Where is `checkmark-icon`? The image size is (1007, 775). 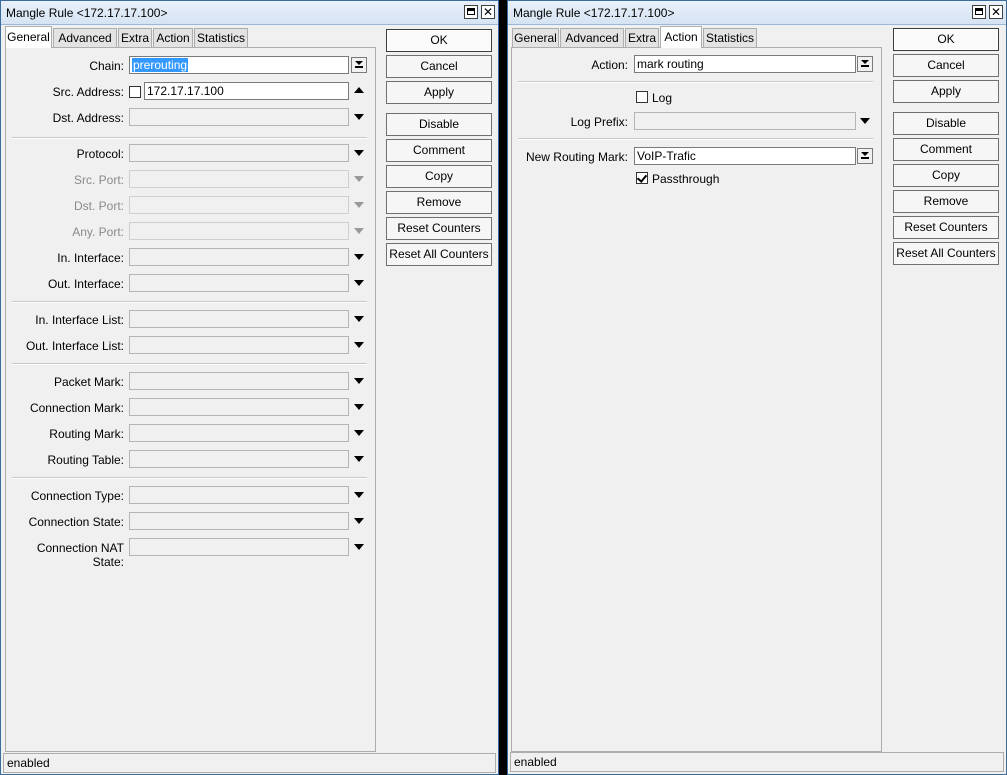 checkmark-icon is located at coordinates (642, 177).